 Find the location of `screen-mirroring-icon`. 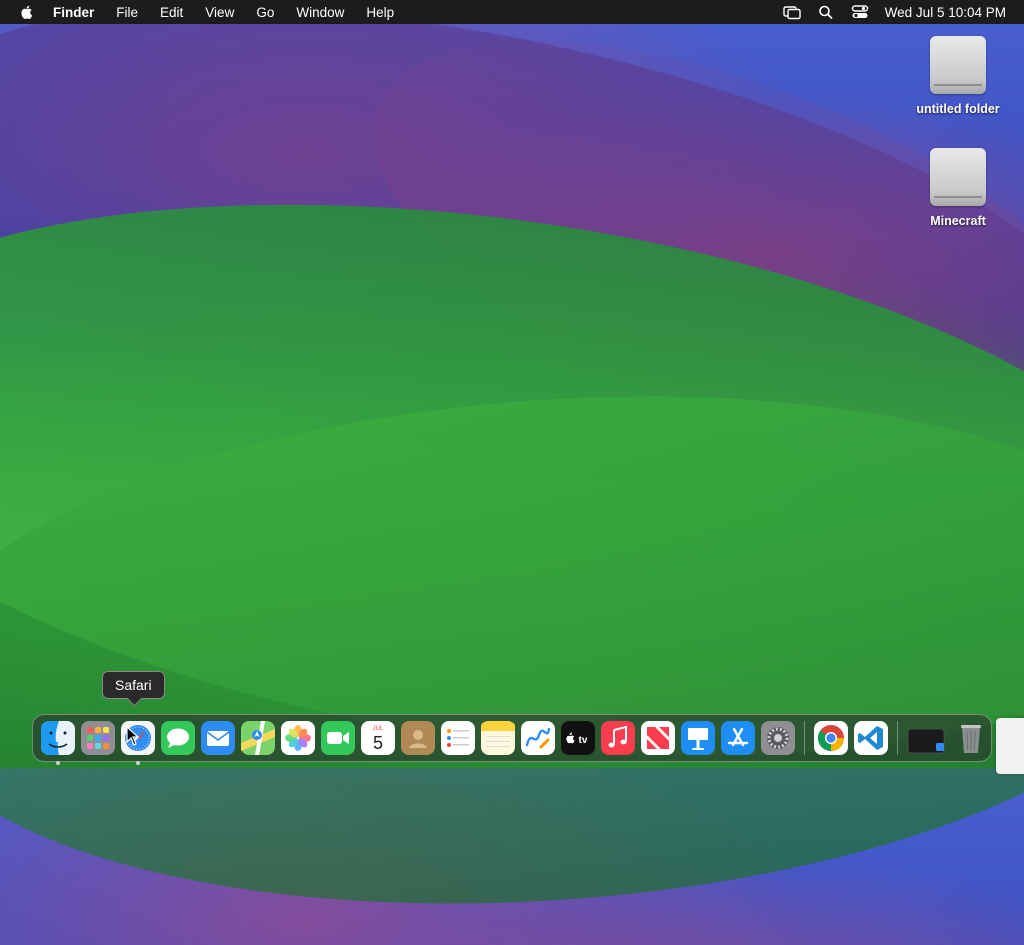

screen-mirroring-icon is located at coordinates (791, 12).